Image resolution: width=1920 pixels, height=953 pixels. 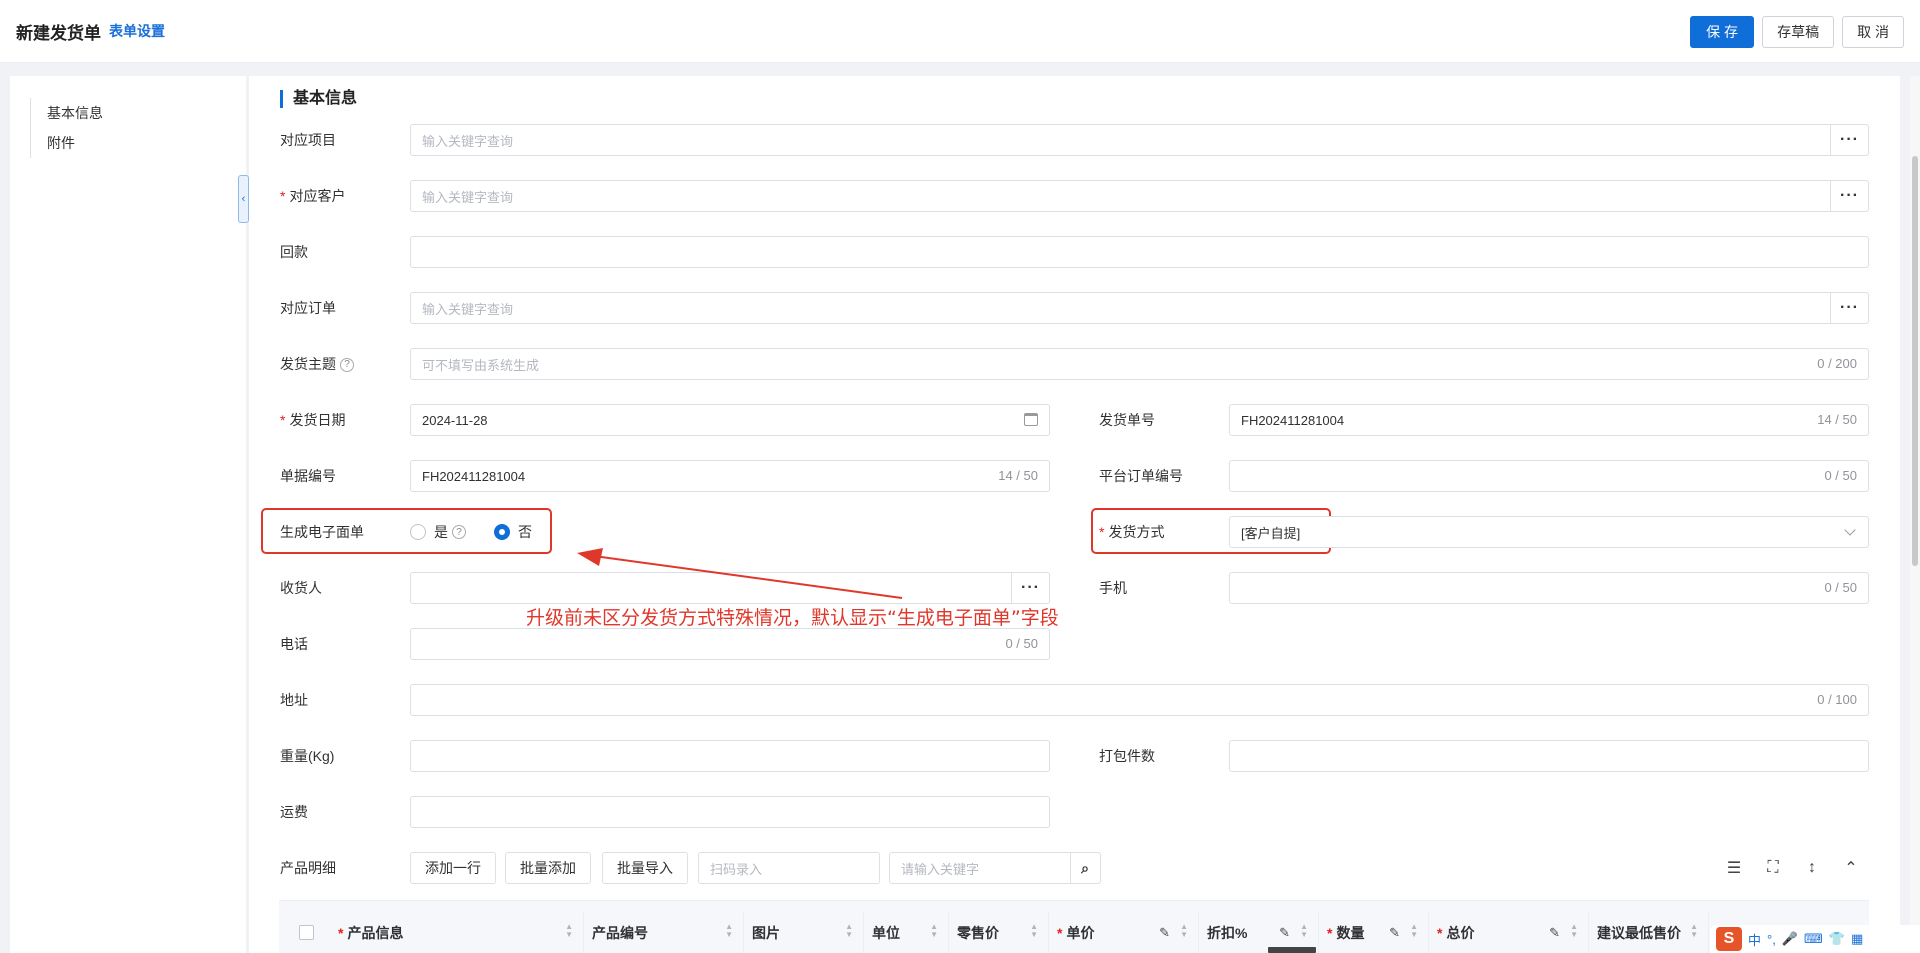 I want to click on order-picker-button: ···, so click(x=1849, y=308).